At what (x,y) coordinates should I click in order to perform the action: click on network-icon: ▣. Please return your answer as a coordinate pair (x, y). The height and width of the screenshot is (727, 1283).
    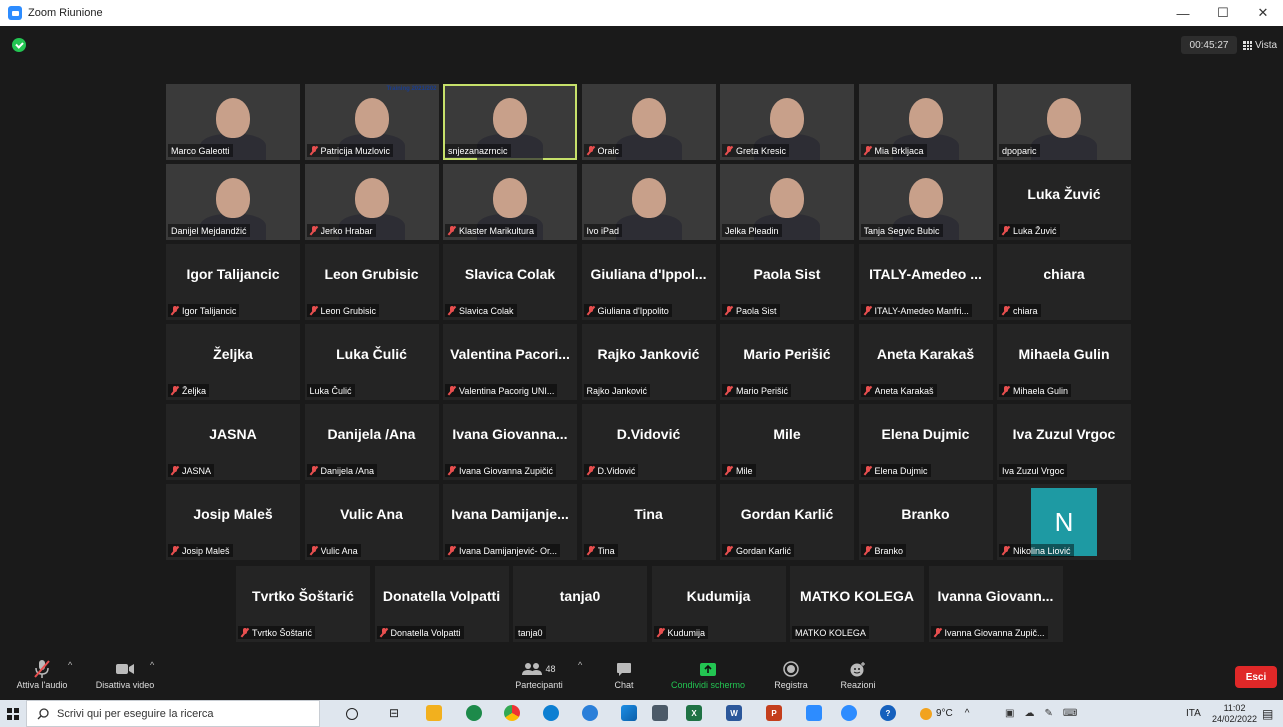
    Looking at the image, I should click on (1009, 713).